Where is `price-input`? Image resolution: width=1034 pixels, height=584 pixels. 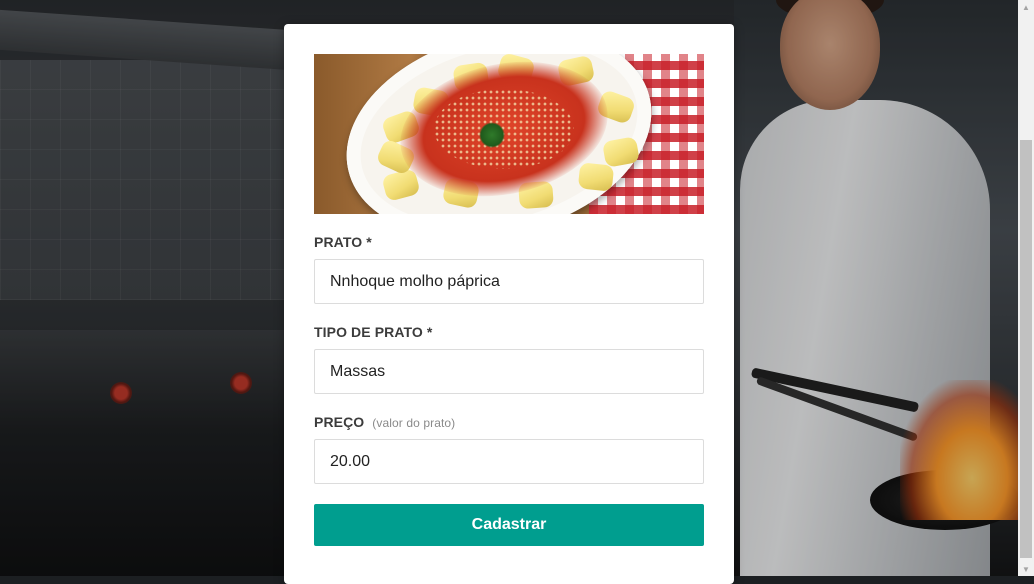 price-input is located at coordinates (509, 461).